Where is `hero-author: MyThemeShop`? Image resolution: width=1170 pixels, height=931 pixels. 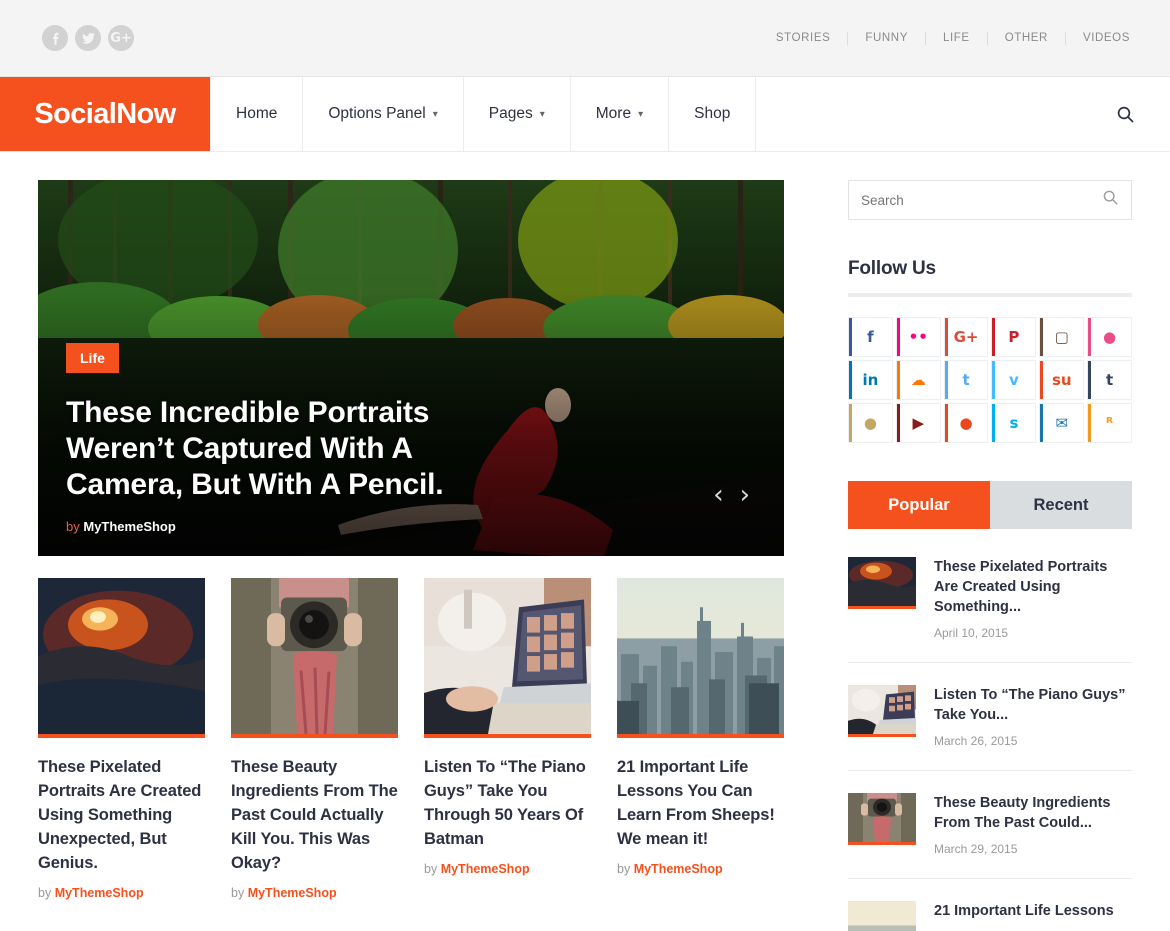 hero-author: MyThemeShop is located at coordinates (129, 526).